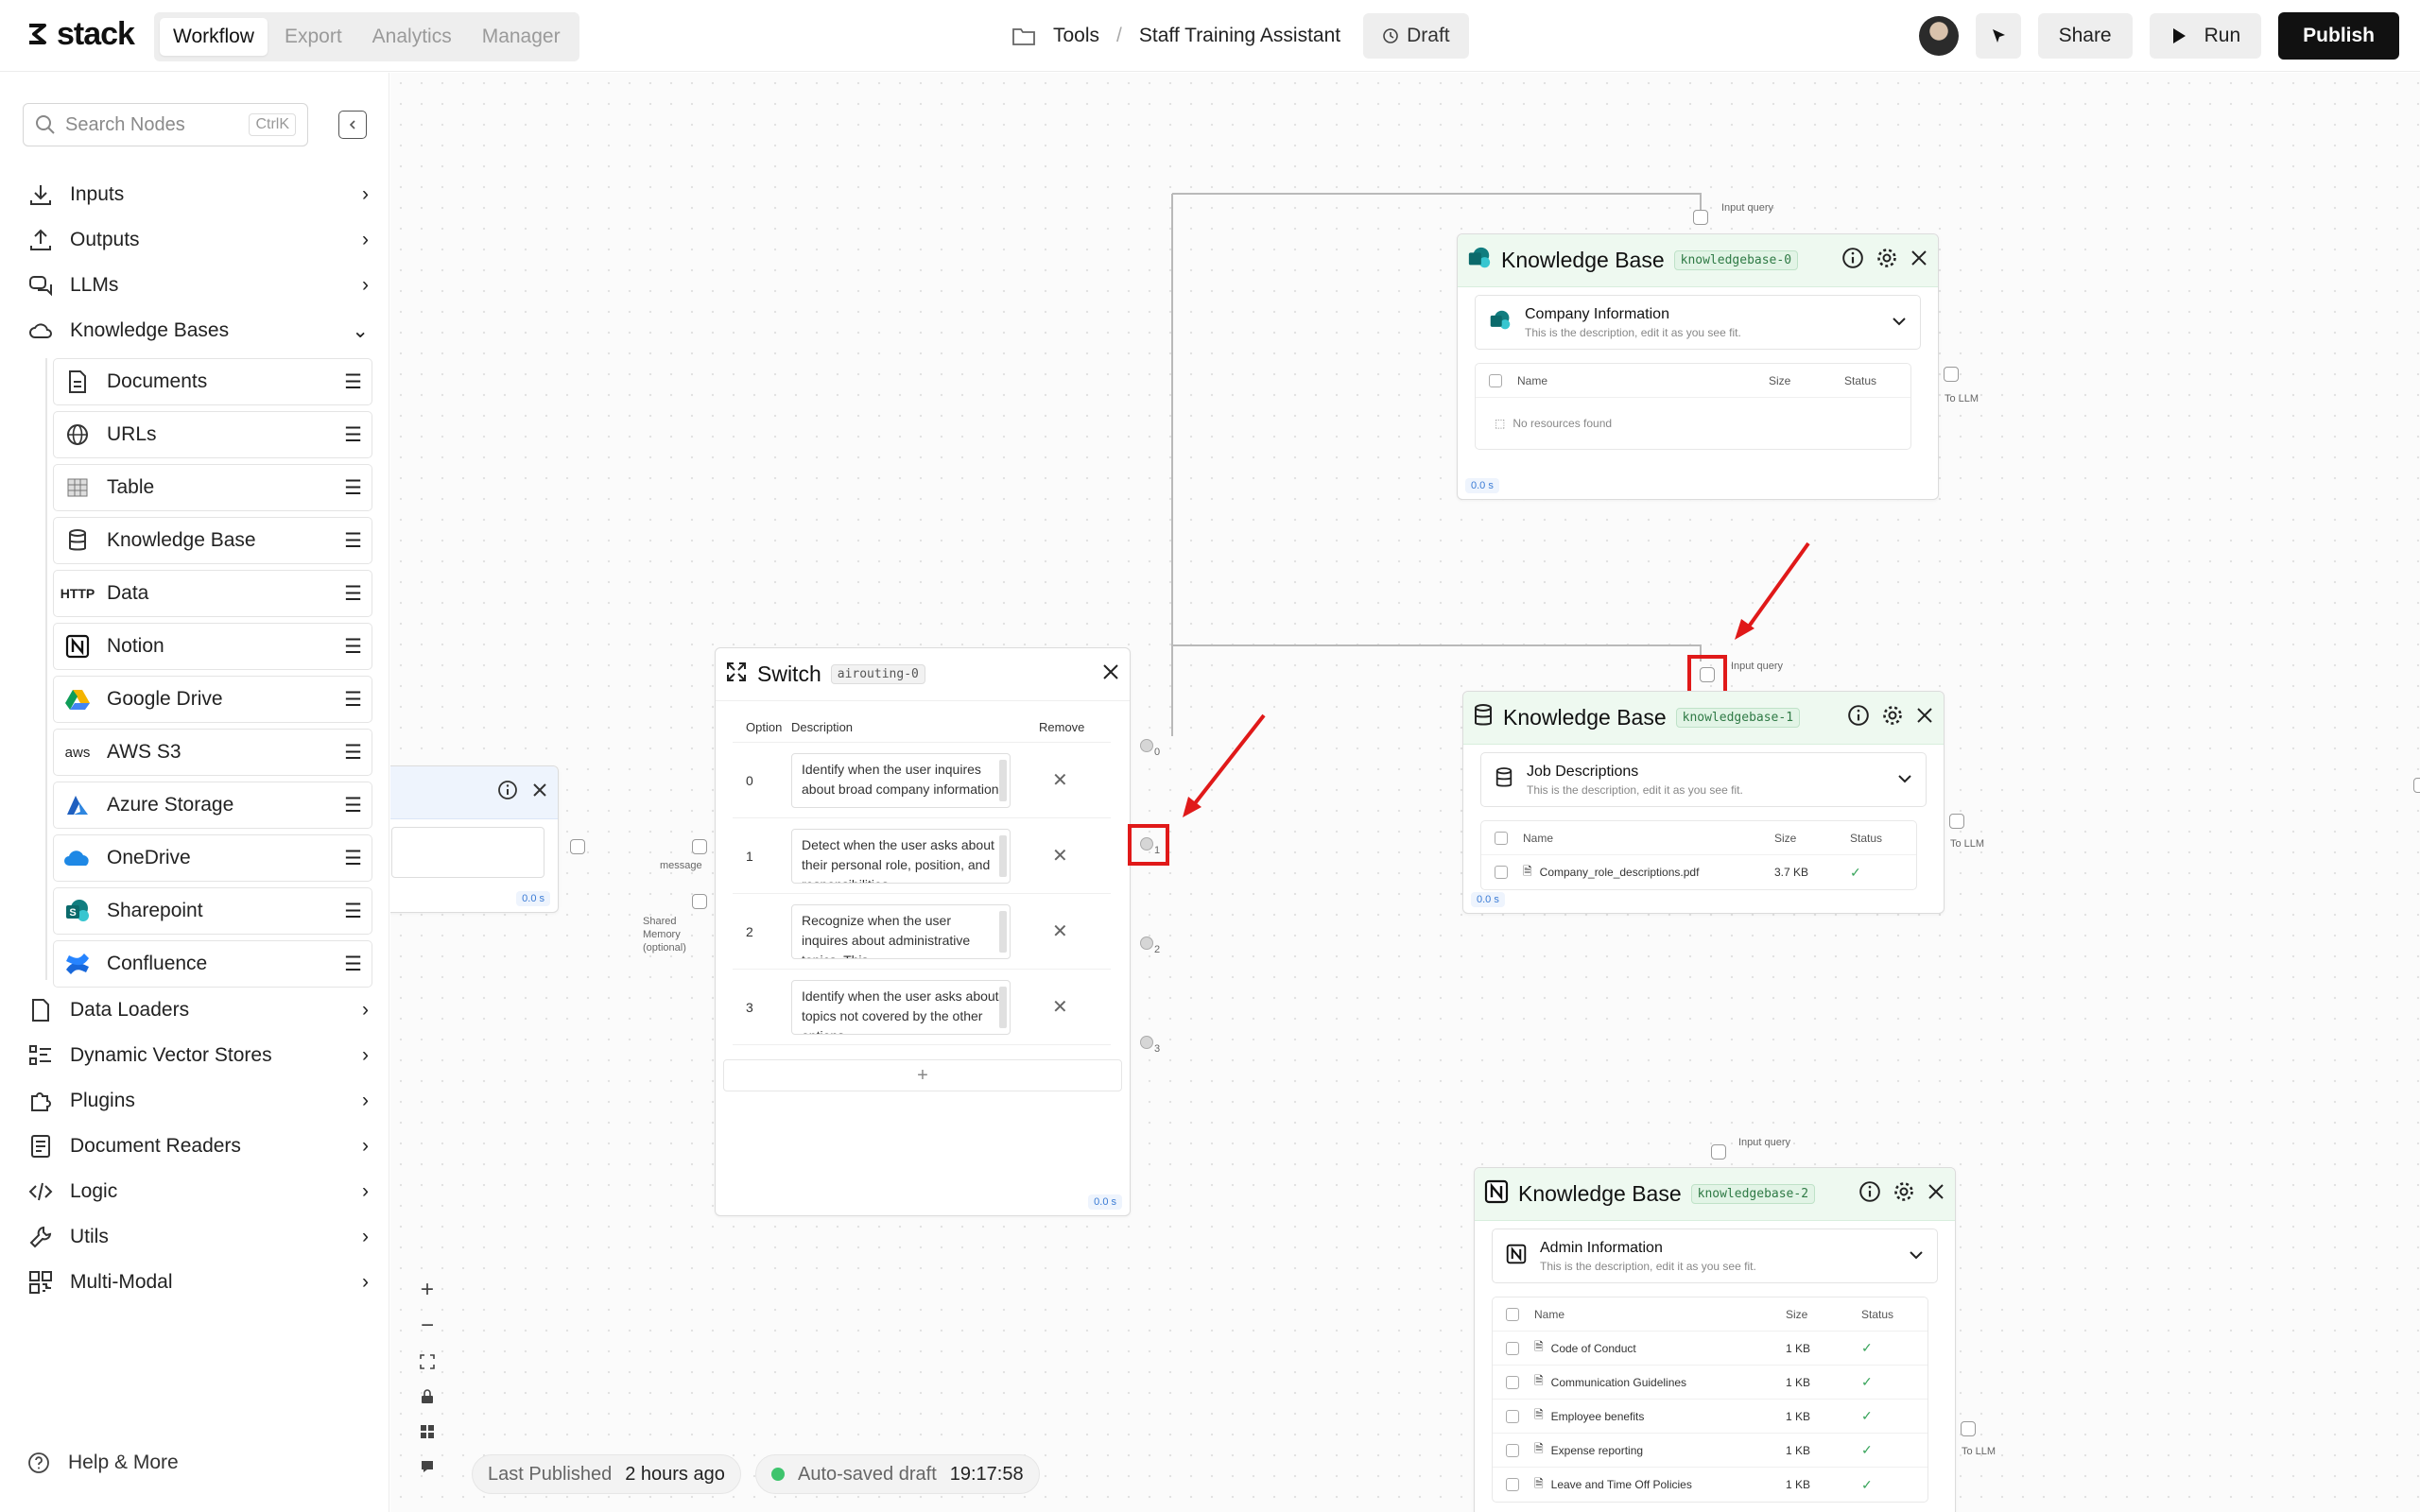  Describe the element at coordinates (212, 699) in the screenshot. I see `sidebar-item-google-drive: Google Drive ☰` at that location.